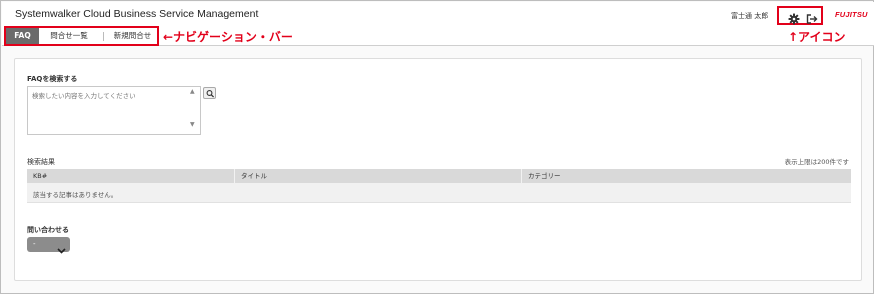 The image size is (874, 294). What do you see at coordinates (816, 162) in the screenshot?
I see `results-limit-note: 表示上限は200件です` at bounding box center [816, 162].